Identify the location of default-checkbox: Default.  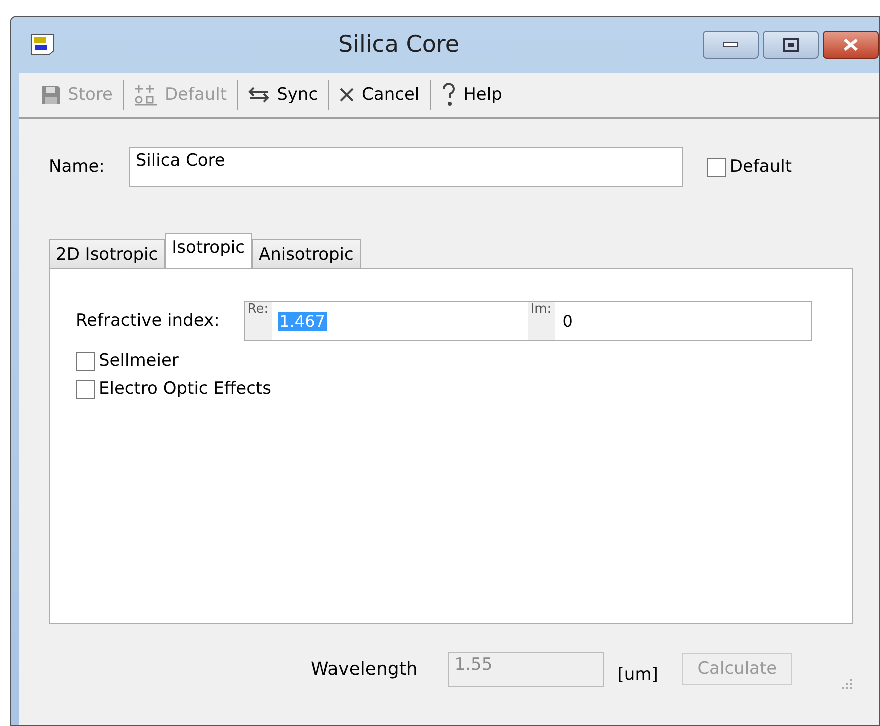
(749, 167).